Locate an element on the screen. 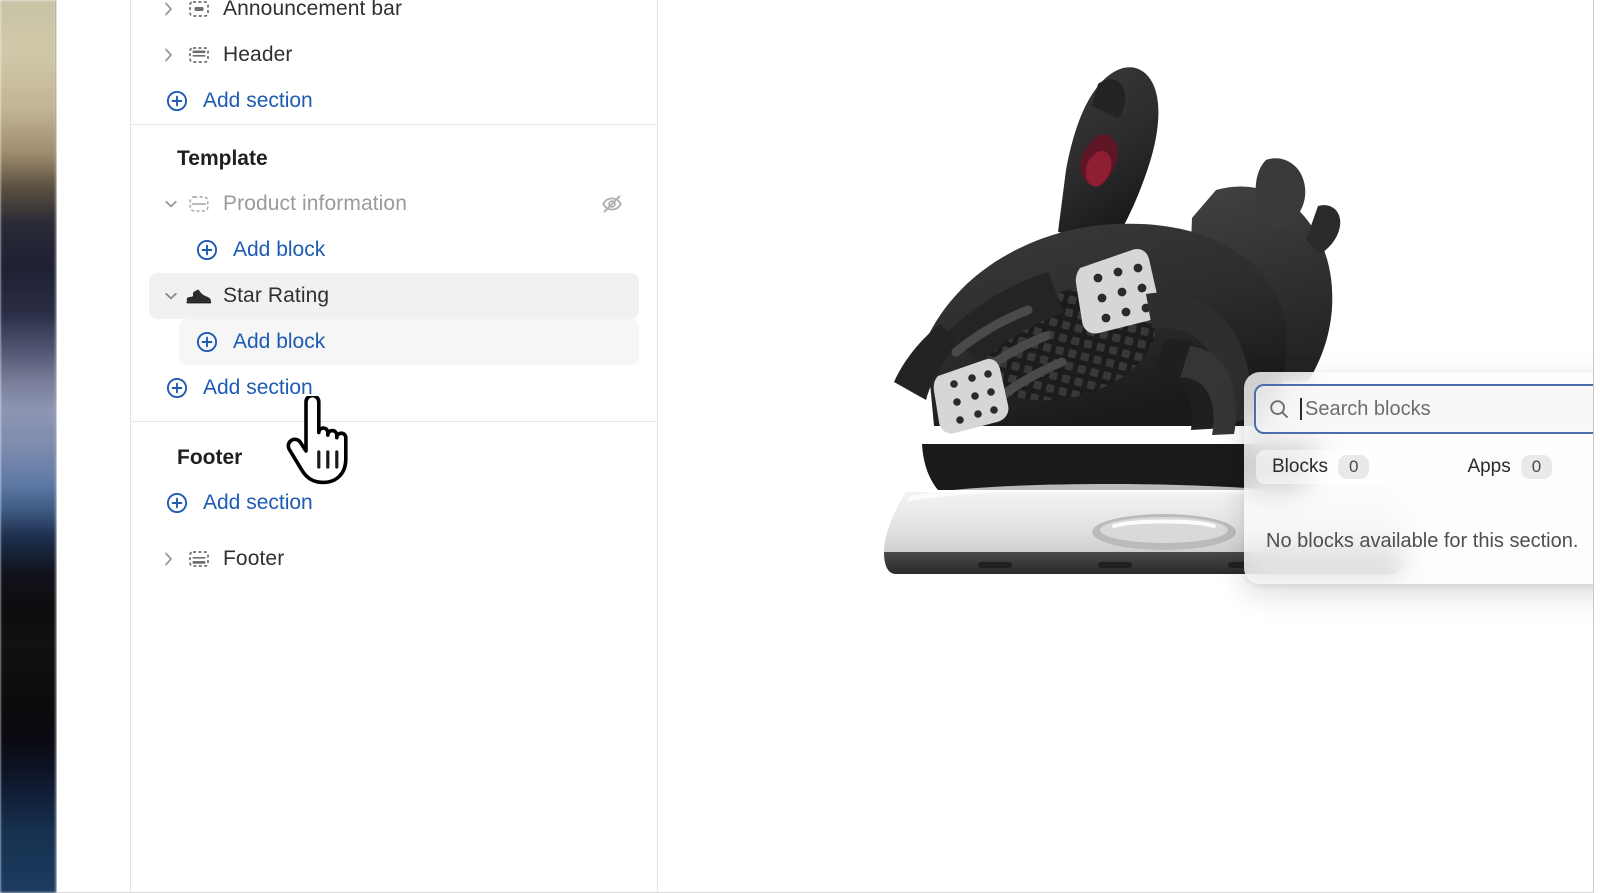 The height and width of the screenshot is (893, 1600). tab-blocks-count: 0 is located at coordinates (1353, 467).